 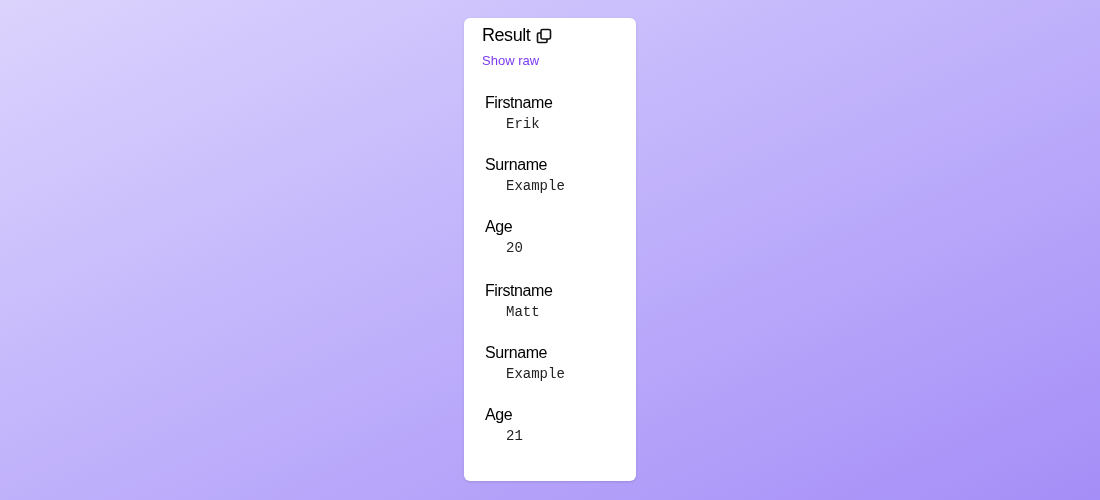 I want to click on field-value: Matt, so click(x=523, y=312).